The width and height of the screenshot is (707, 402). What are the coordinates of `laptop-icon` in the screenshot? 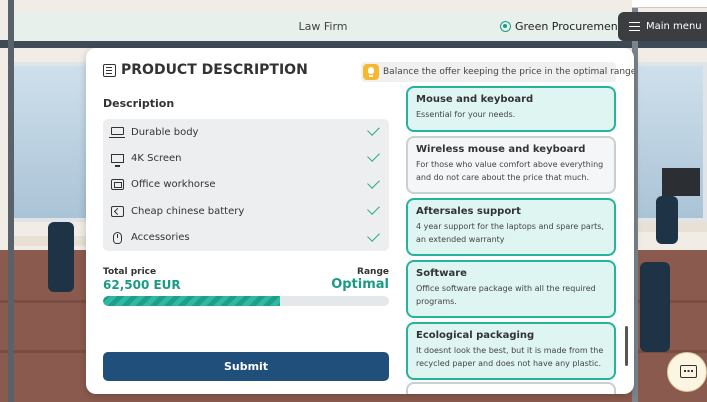 It's located at (117, 133).